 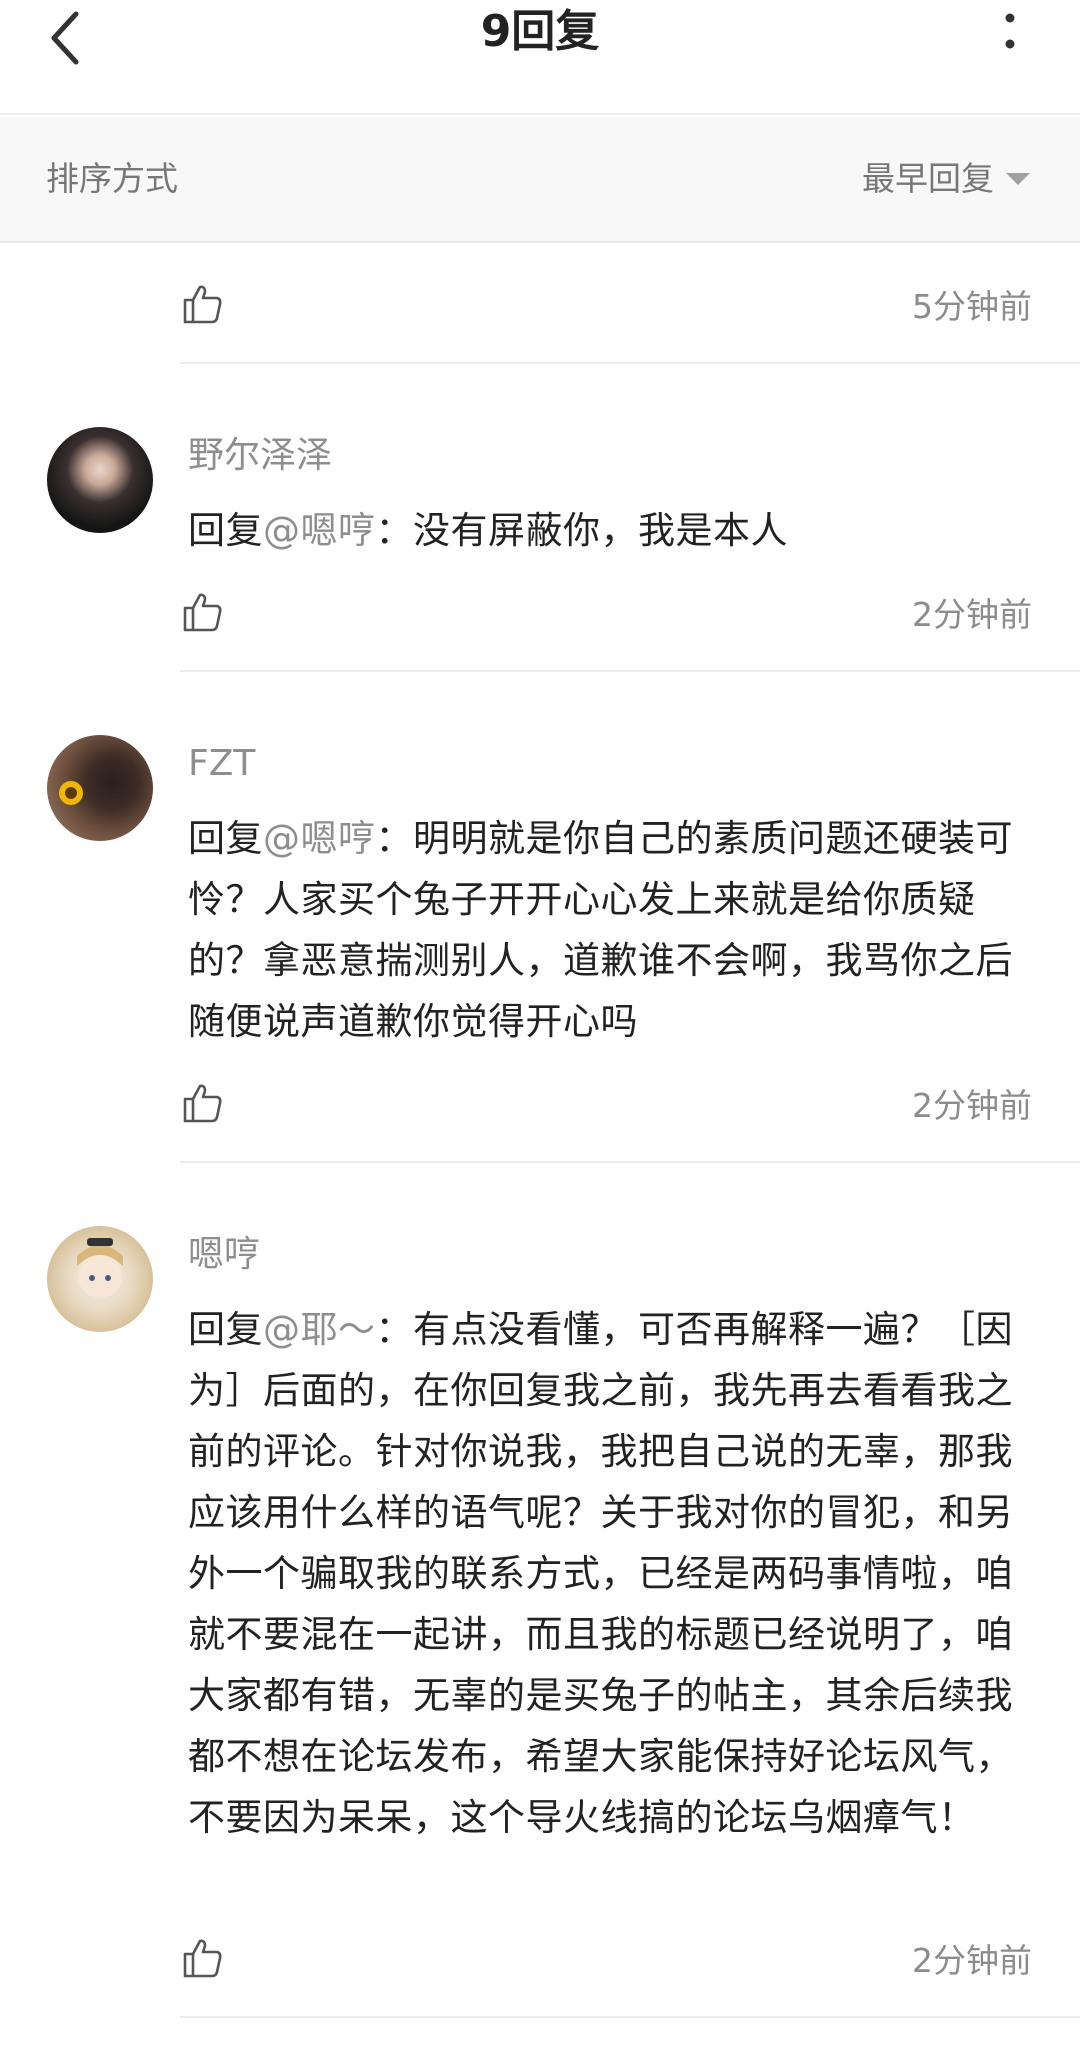 What do you see at coordinates (112, 178) in the screenshot?
I see `sort-label: 排序方式` at bounding box center [112, 178].